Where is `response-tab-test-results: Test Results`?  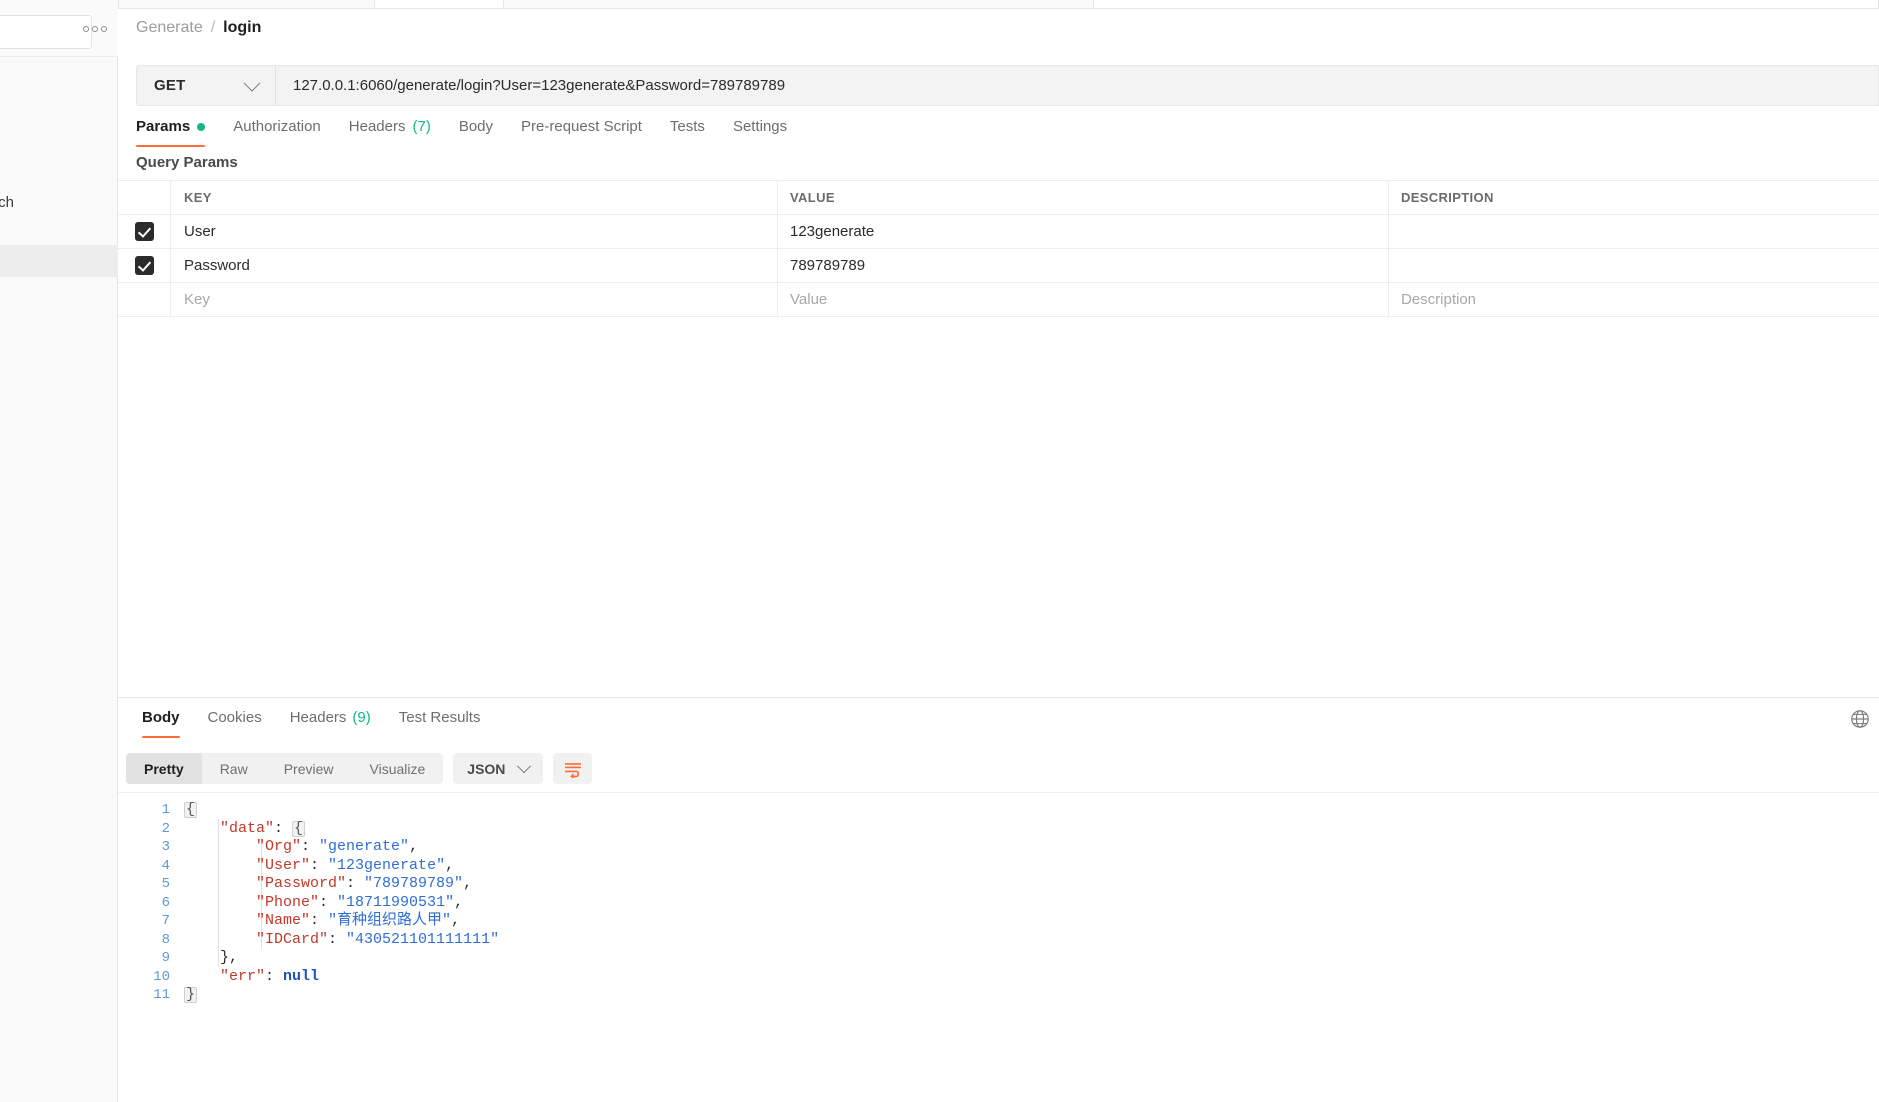
response-tab-test-results: Test Results is located at coordinates (440, 723).